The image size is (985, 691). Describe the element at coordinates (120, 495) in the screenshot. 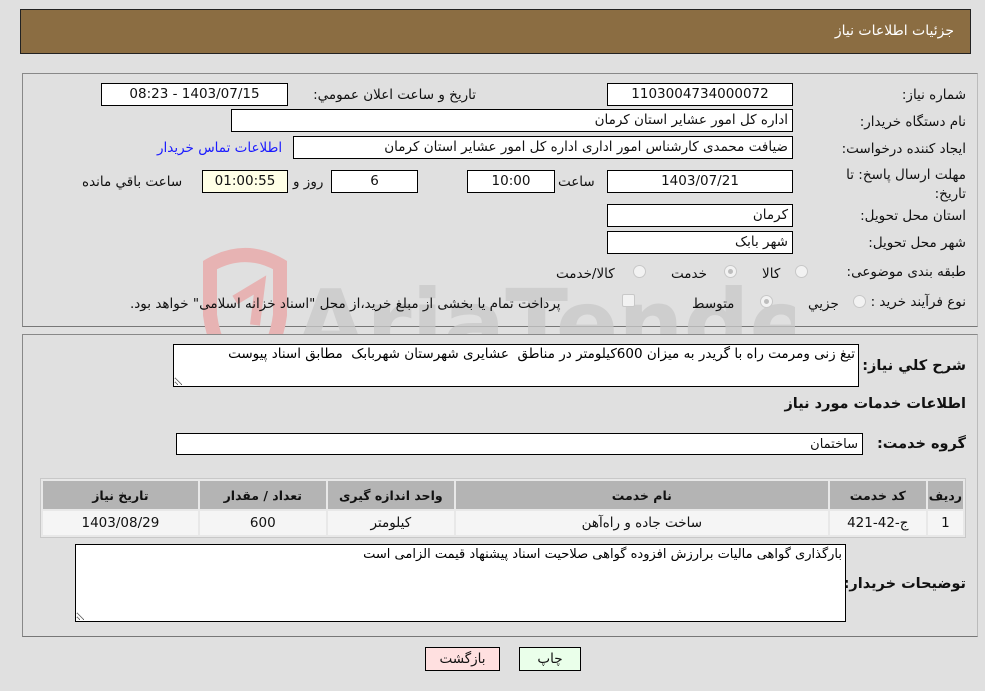

I see `col-need-date: تاریخ نیاز` at that location.